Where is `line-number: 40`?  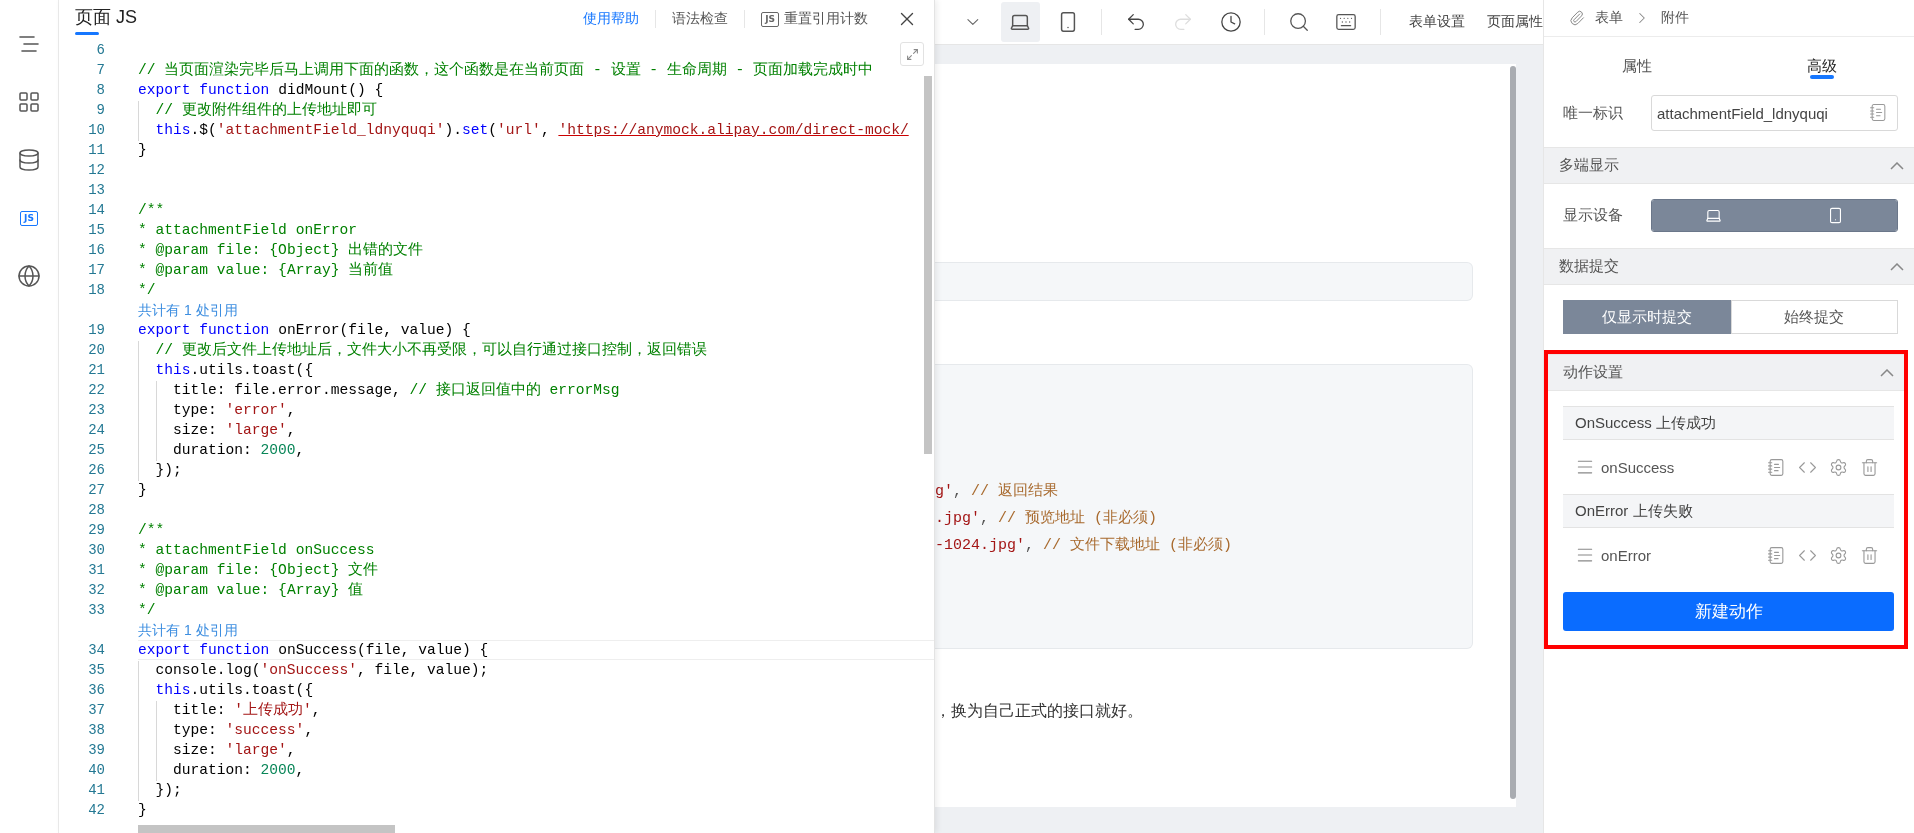
line-number: 40 is located at coordinates (96, 770).